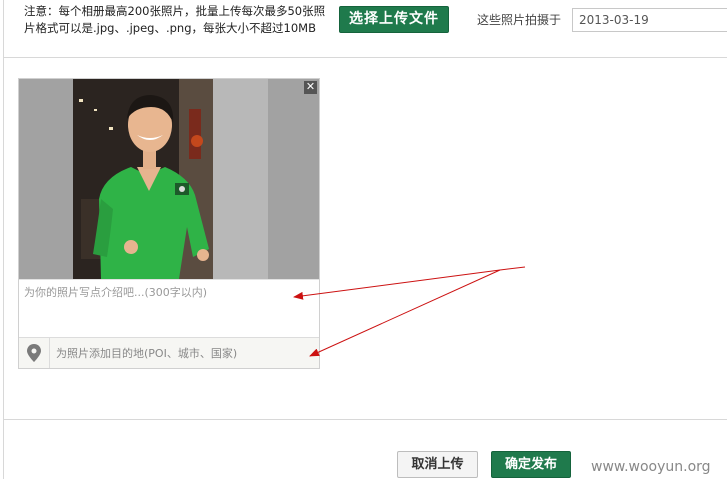 The width and height of the screenshot is (727, 479). Describe the element at coordinates (310, 87) in the screenshot. I see `close-icon: ✕` at that location.